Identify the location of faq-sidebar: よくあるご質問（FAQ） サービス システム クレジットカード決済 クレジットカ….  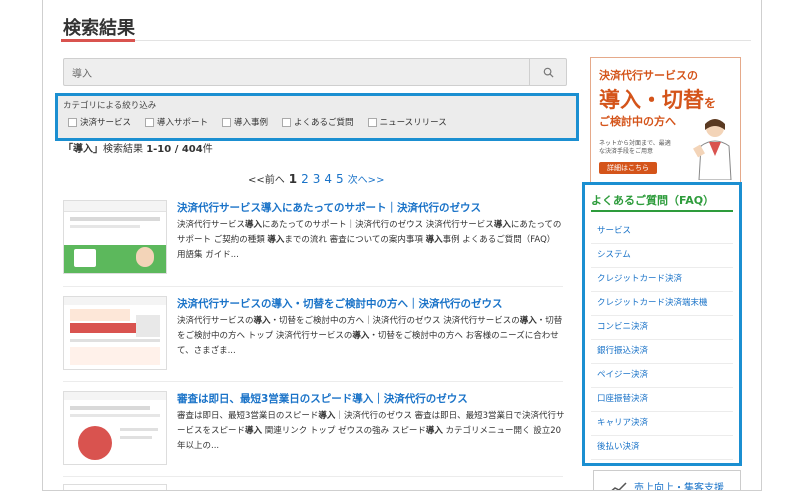
(662, 324).